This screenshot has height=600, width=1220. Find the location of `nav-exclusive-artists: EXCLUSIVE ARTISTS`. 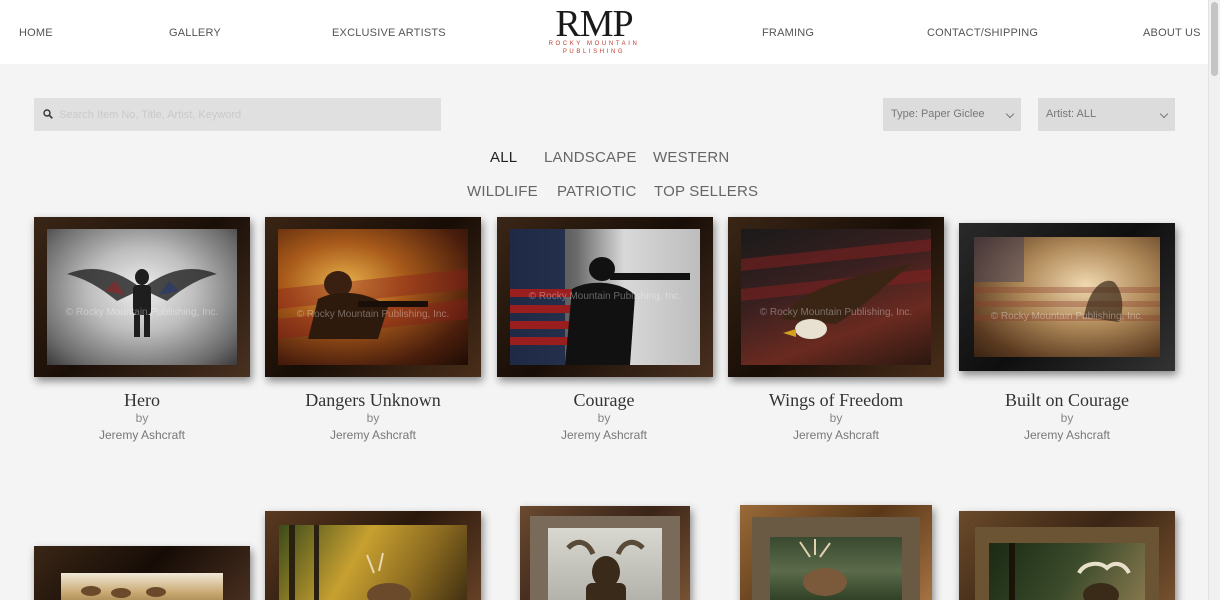

nav-exclusive-artists: EXCLUSIVE ARTISTS is located at coordinates (389, 33).